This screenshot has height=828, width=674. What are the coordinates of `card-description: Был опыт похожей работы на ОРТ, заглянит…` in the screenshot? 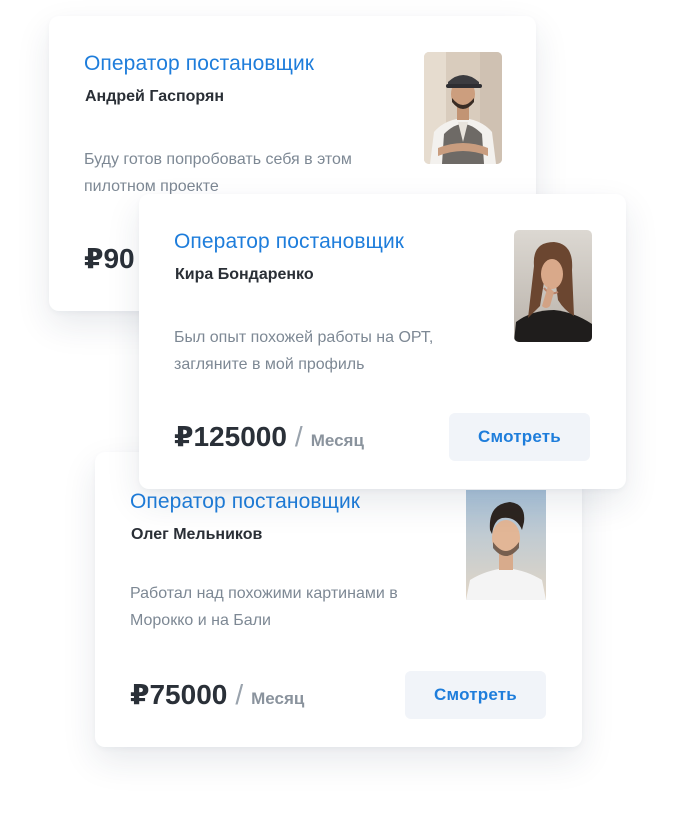 It's located at (304, 351).